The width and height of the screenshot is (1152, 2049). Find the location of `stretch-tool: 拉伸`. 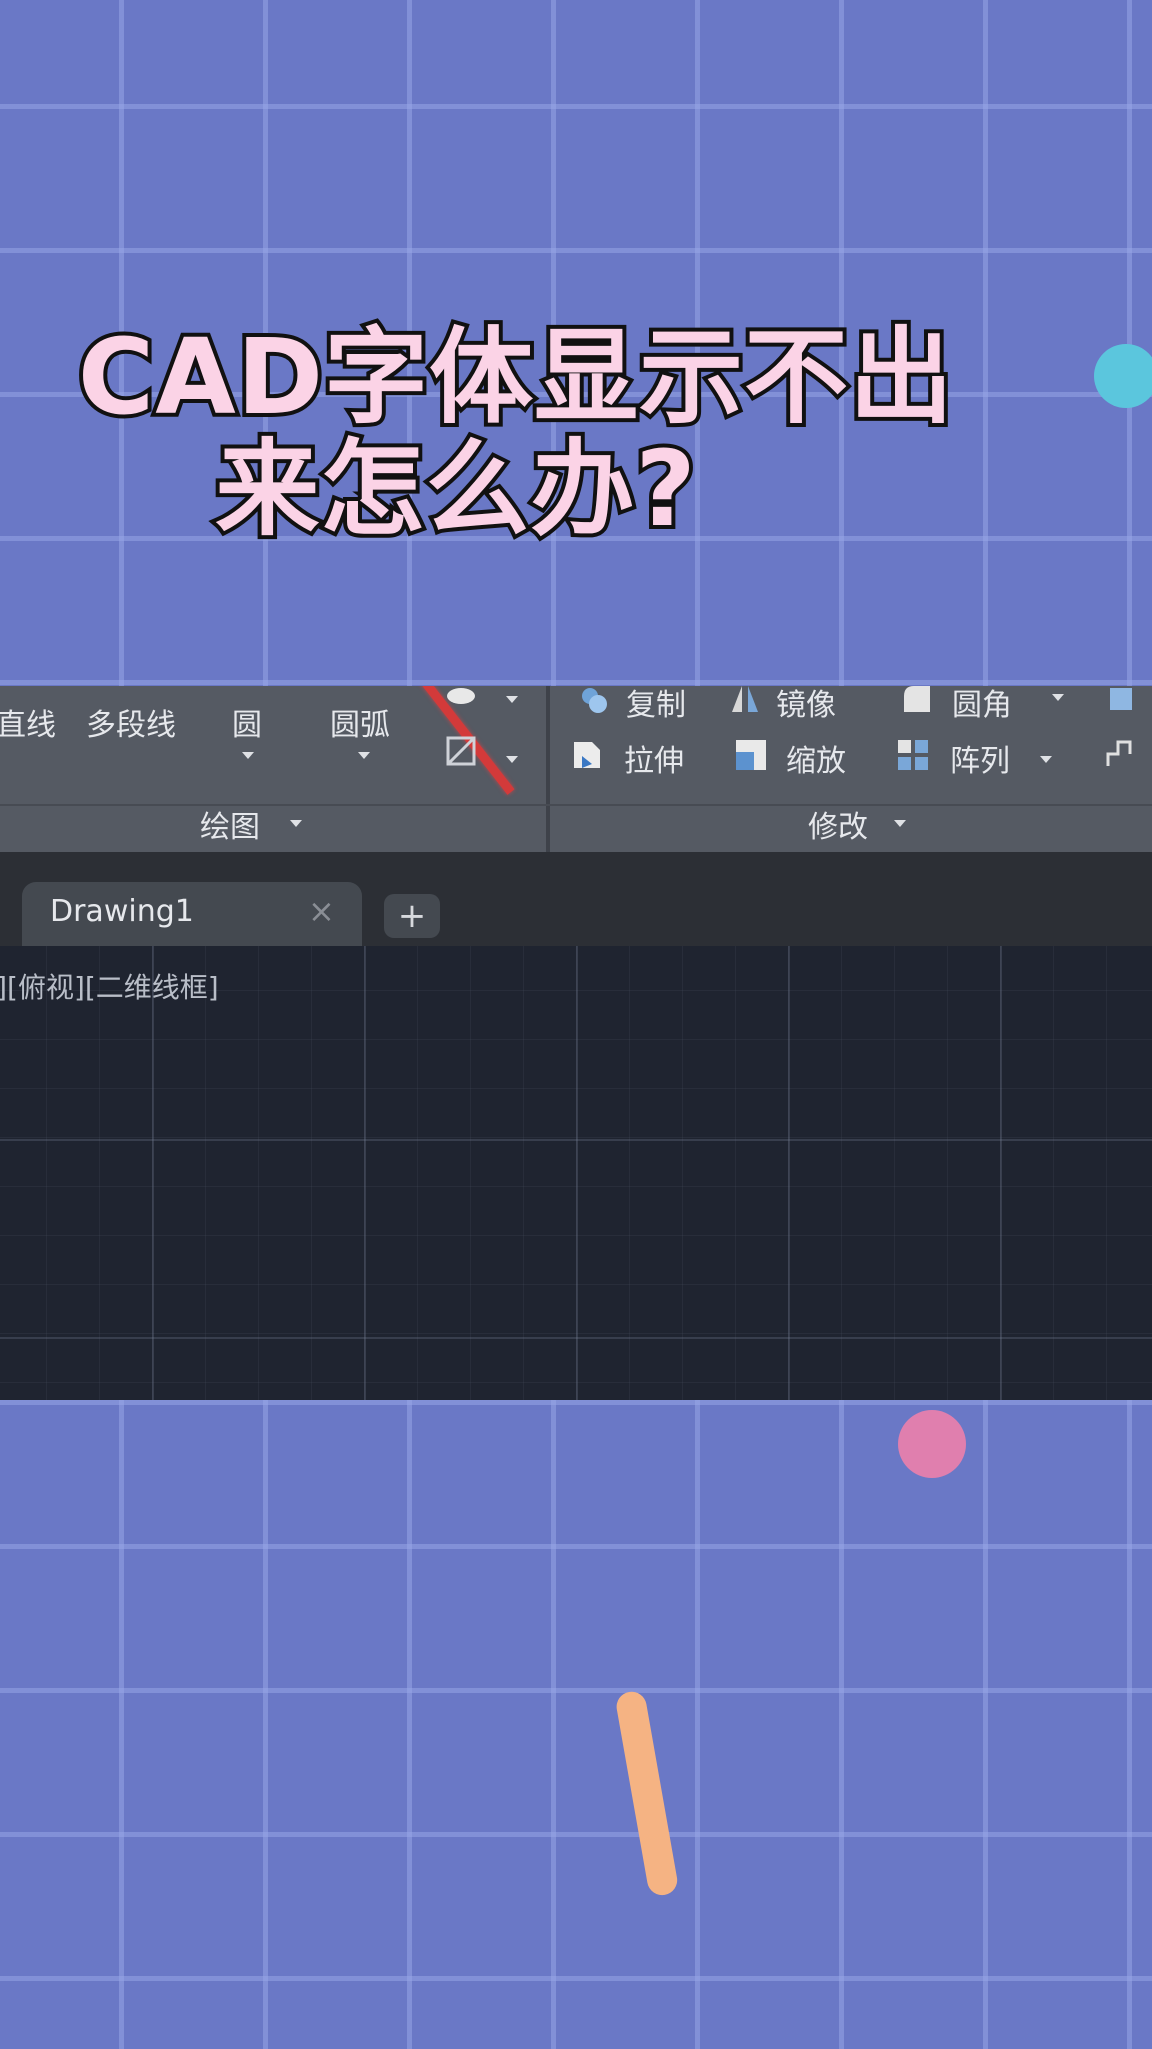

stretch-tool: 拉伸 is located at coordinates (654, 758).